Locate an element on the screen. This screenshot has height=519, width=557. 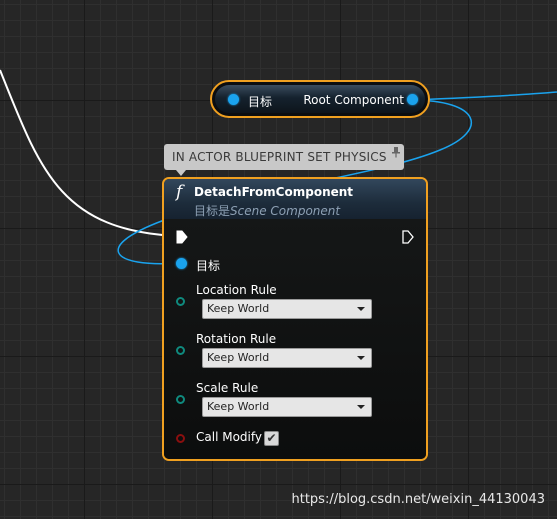
node-comment-text: IN ACTOR BLUEPRINT SET PHYSICS is located at coordinates (279, 157).